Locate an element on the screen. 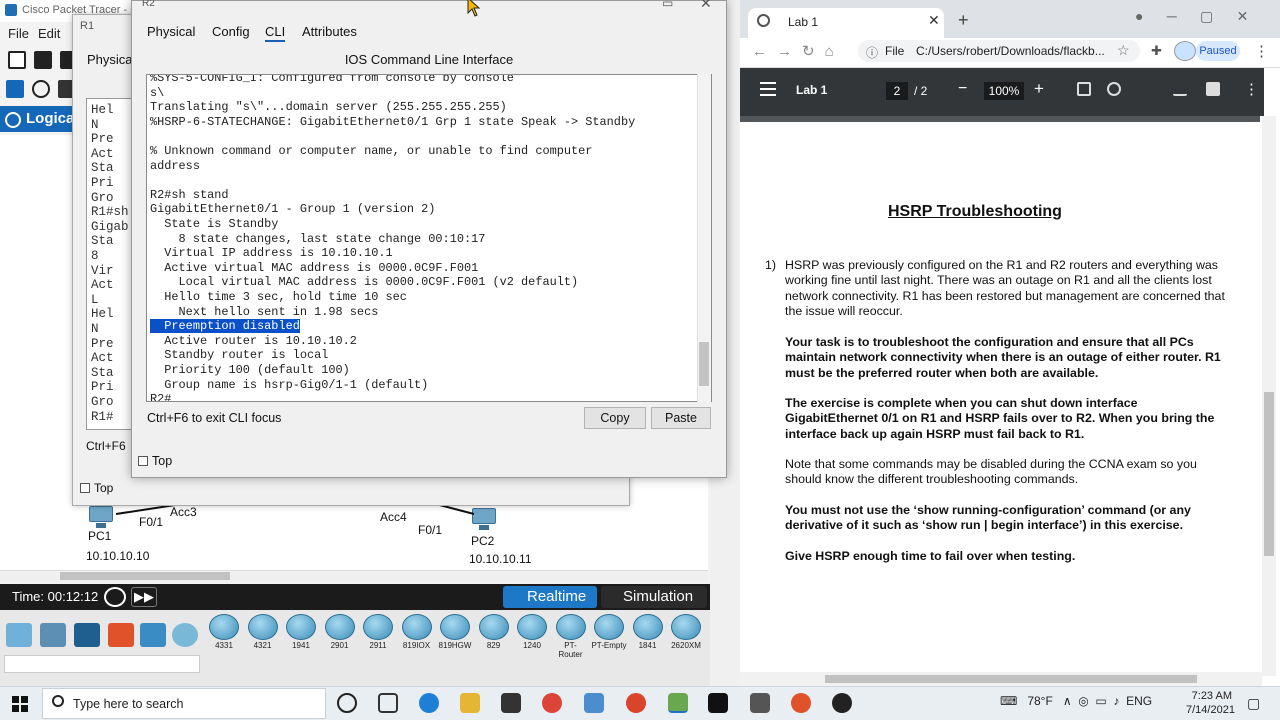 The image size is (1280, 720). connections-category-icon is located at coordinates (121, 635).